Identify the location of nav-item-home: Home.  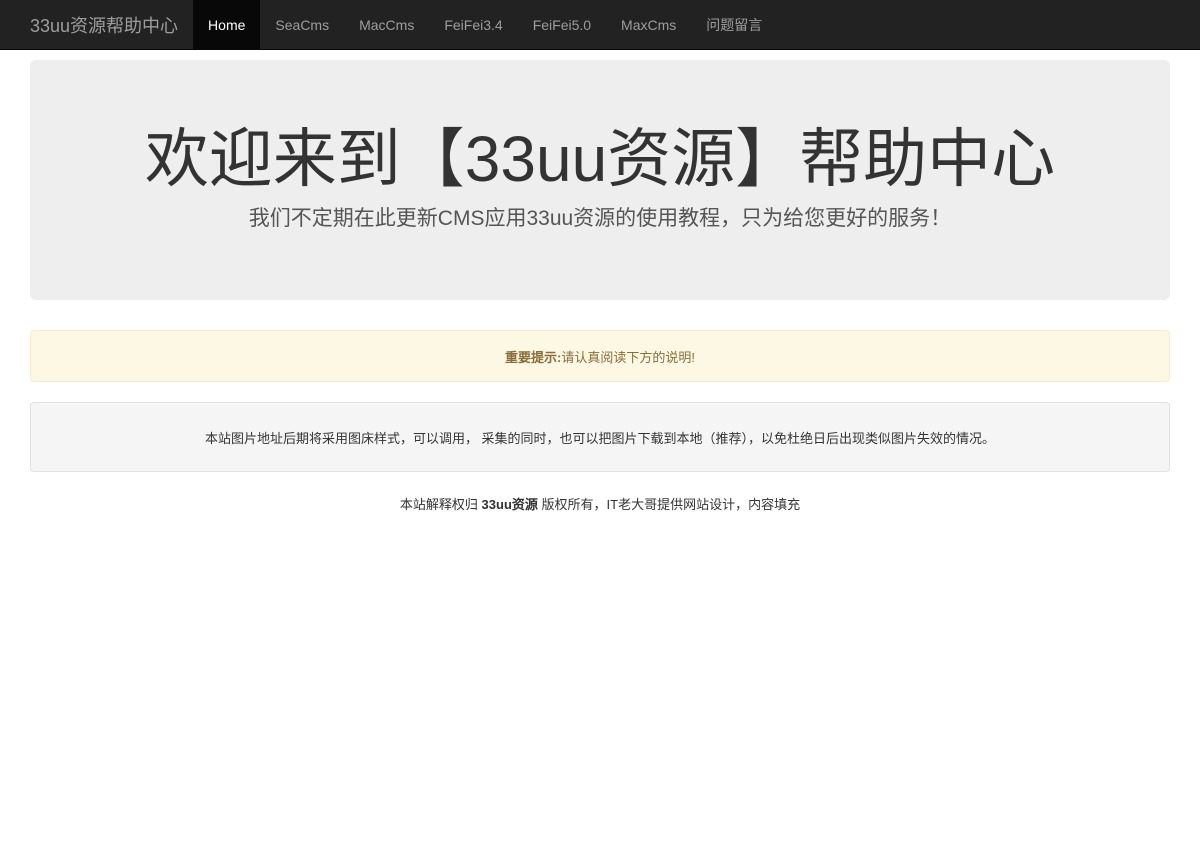
(227, 24).